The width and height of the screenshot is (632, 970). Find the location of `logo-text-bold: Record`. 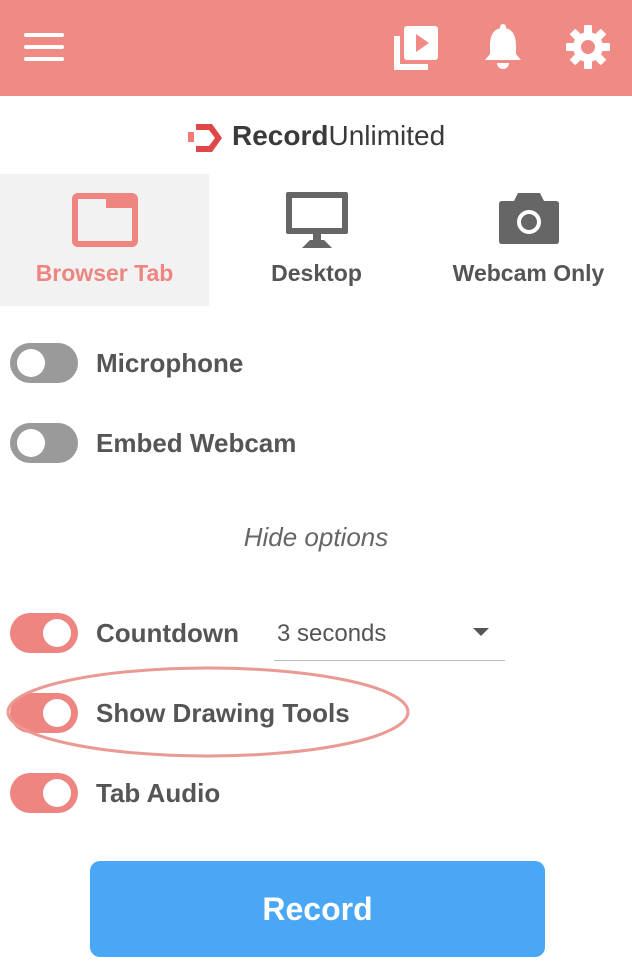

logo-text-bold: Record is located at coordinates (280, 135).